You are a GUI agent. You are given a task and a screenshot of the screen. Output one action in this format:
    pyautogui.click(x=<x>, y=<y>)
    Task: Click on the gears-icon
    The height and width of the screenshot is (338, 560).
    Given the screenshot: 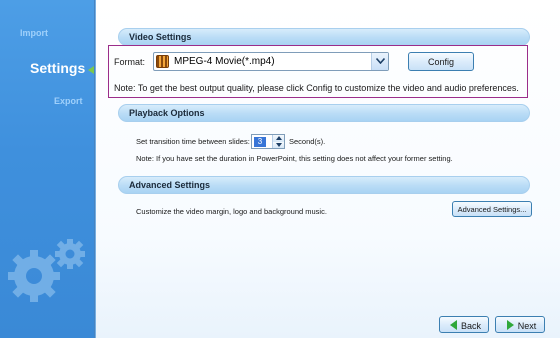 What is the action you would take?
    pyautogui.click(x=46, y=270)
    